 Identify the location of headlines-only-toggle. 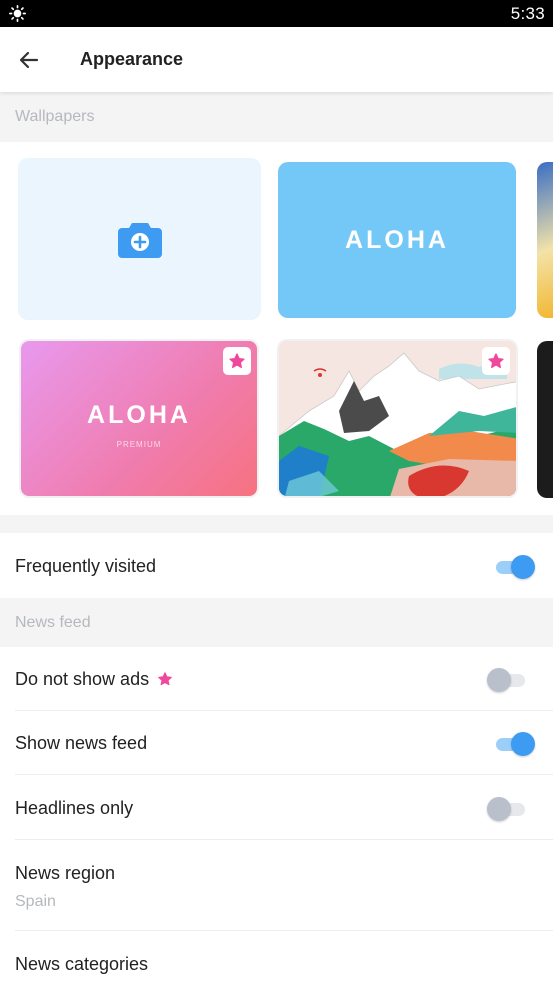
(508, 809).